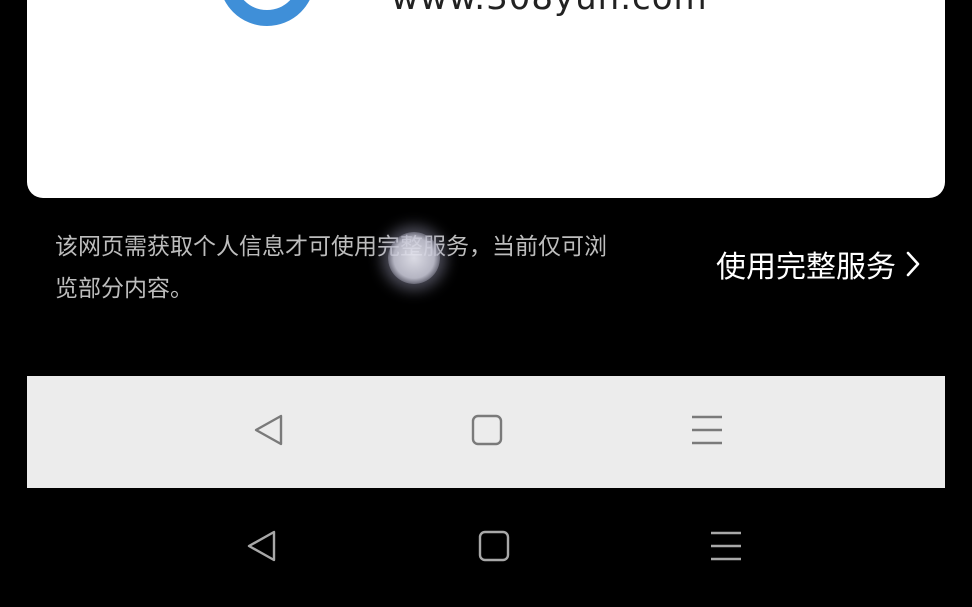  I want to click on use-full-service-label: 使用完整服务, so click(806, 267).